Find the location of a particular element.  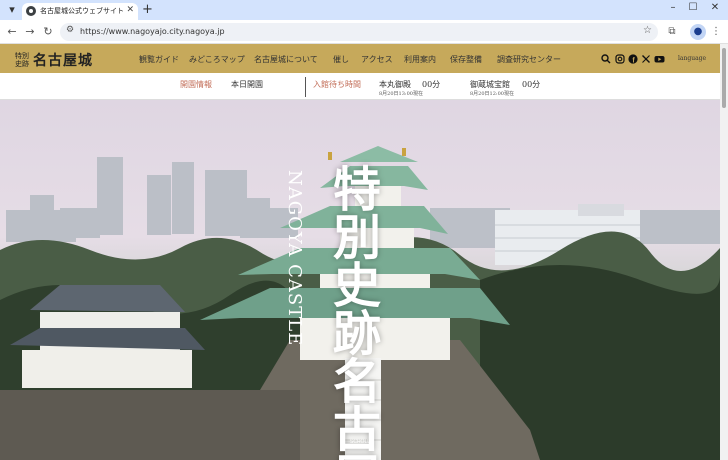

globe-icon is located at coordinates (31, 11).